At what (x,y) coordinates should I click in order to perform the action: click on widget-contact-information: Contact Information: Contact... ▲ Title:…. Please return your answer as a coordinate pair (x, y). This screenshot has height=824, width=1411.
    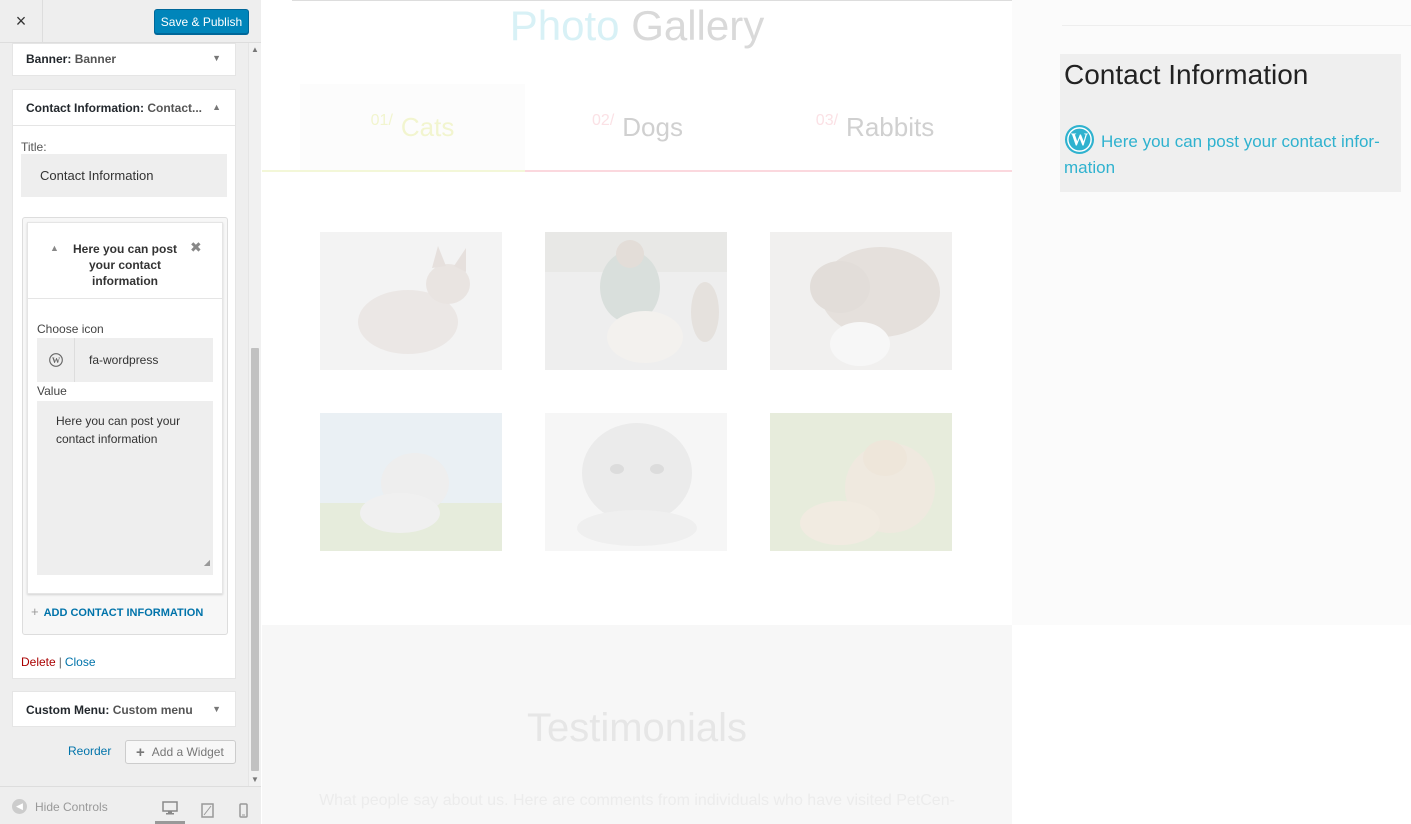
    Looking at the image, I should click on (124, 384).